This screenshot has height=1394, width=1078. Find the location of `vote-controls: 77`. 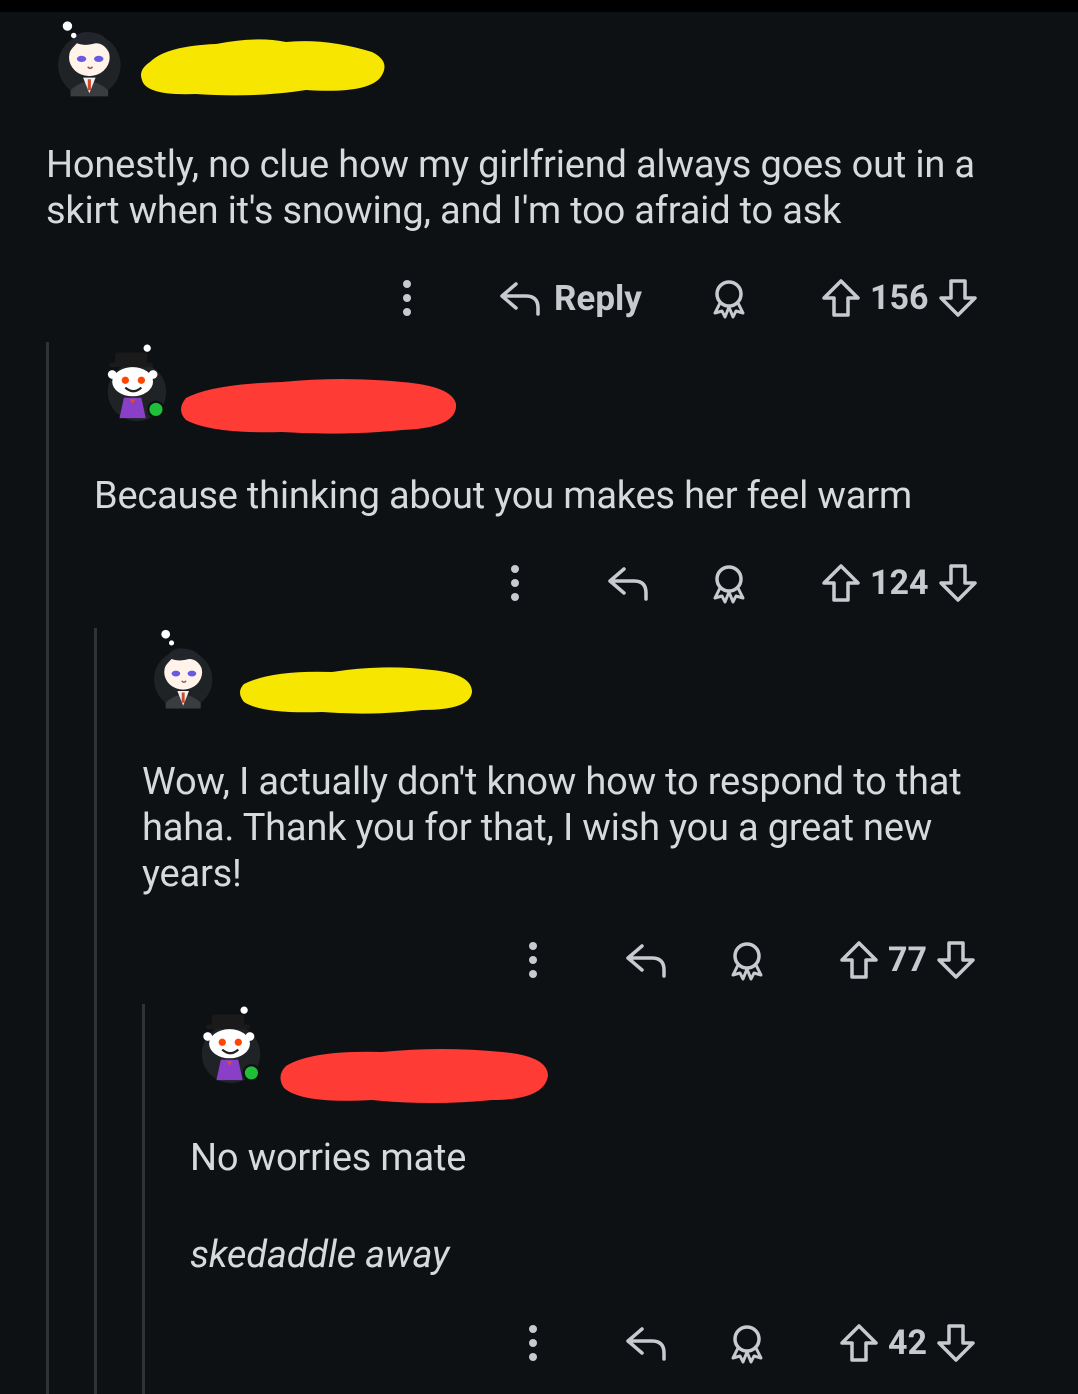

vote-controls: 77 is located at coordinates (907, 960).